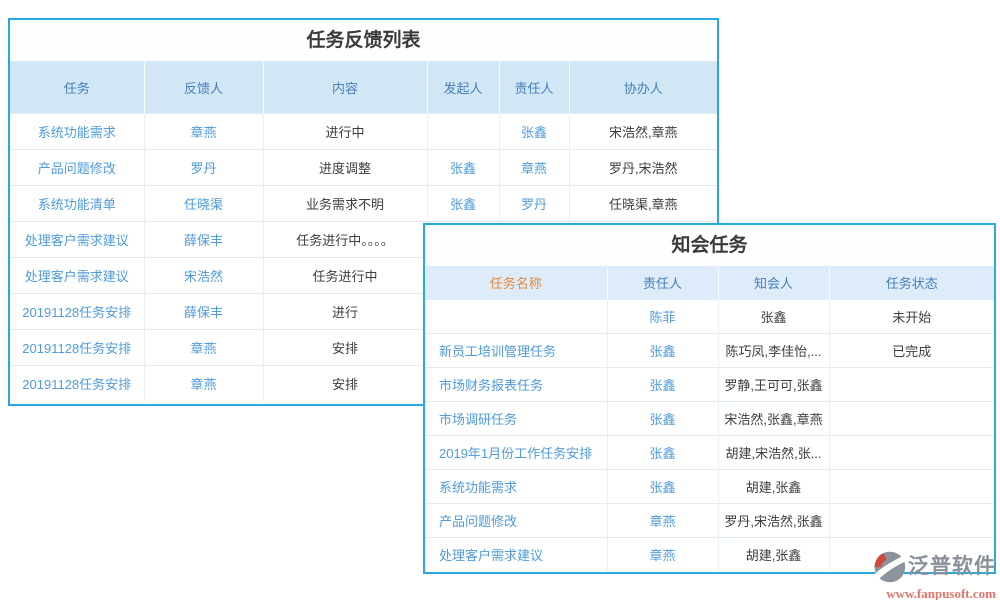 This screenshot has width=1000, height=600. What do you see at coordinates (642, 202) in the screenshot?
I see `assistants-cell: 任晓渠,章燕` at bounding box center [642, 202].